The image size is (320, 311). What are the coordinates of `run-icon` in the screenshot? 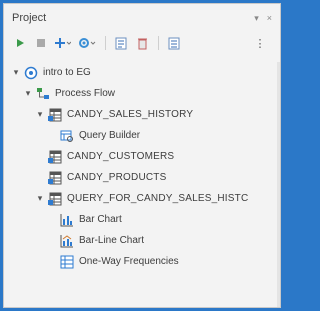 It's located at (20, 43).